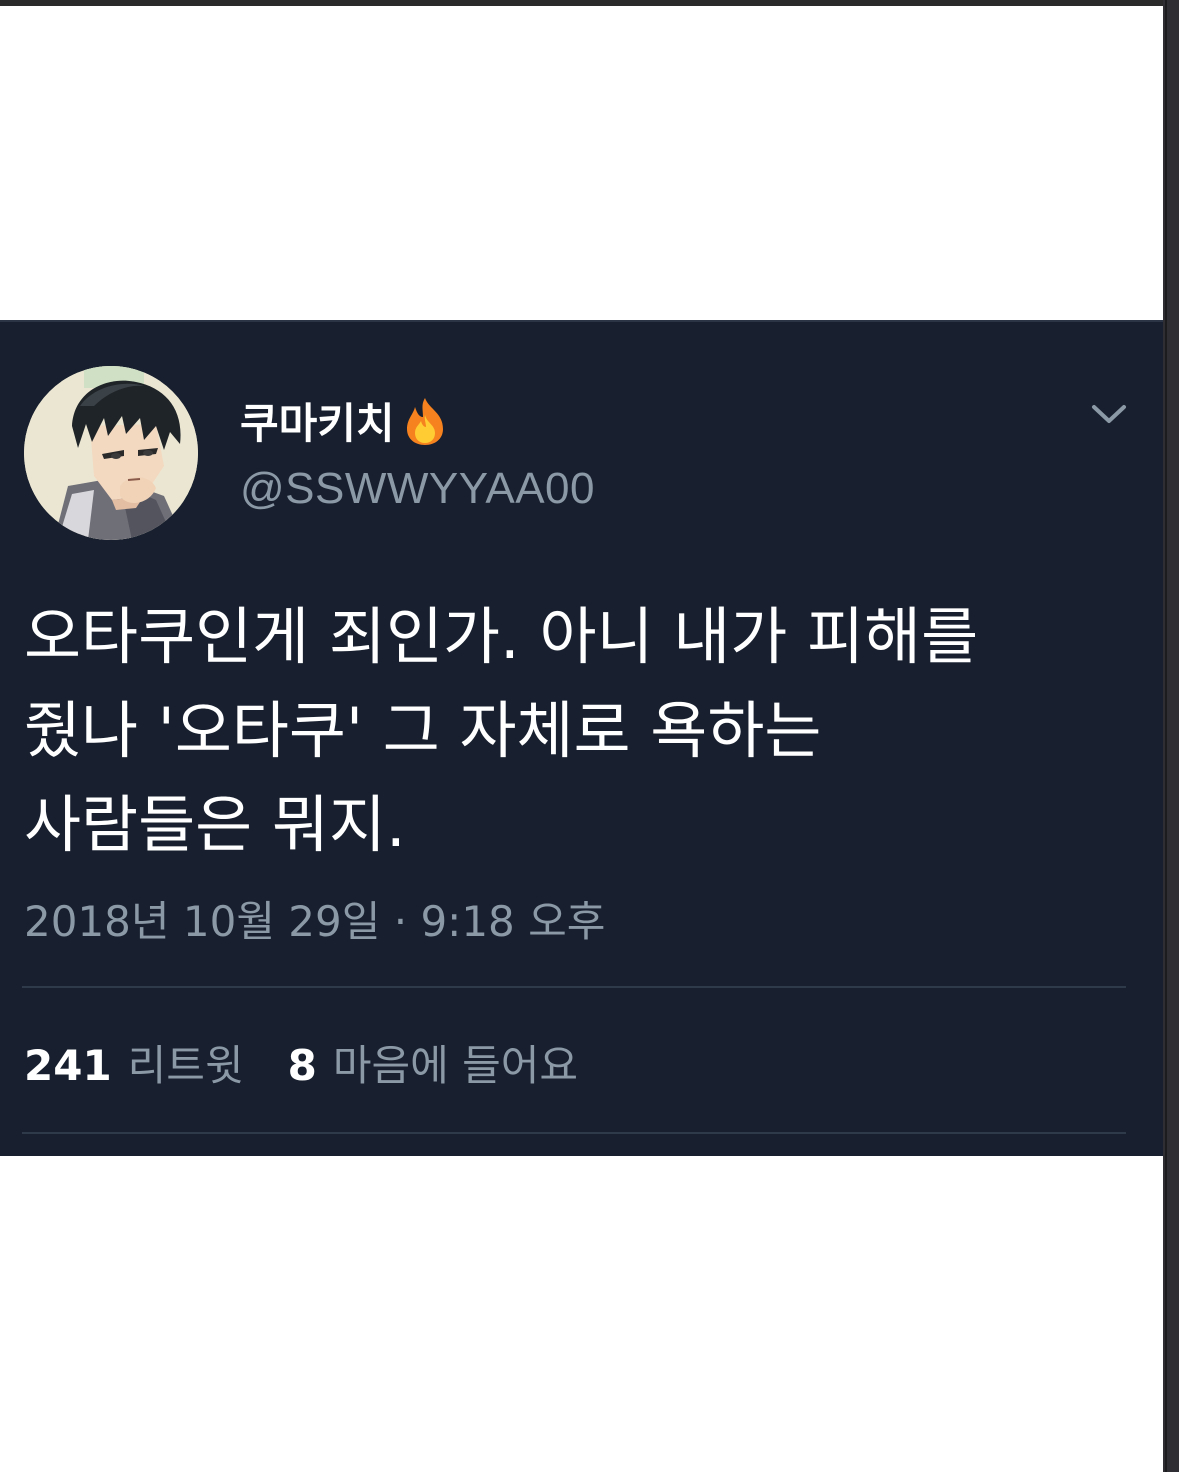  I want to click on like-count: 8, so click(302, 1065).